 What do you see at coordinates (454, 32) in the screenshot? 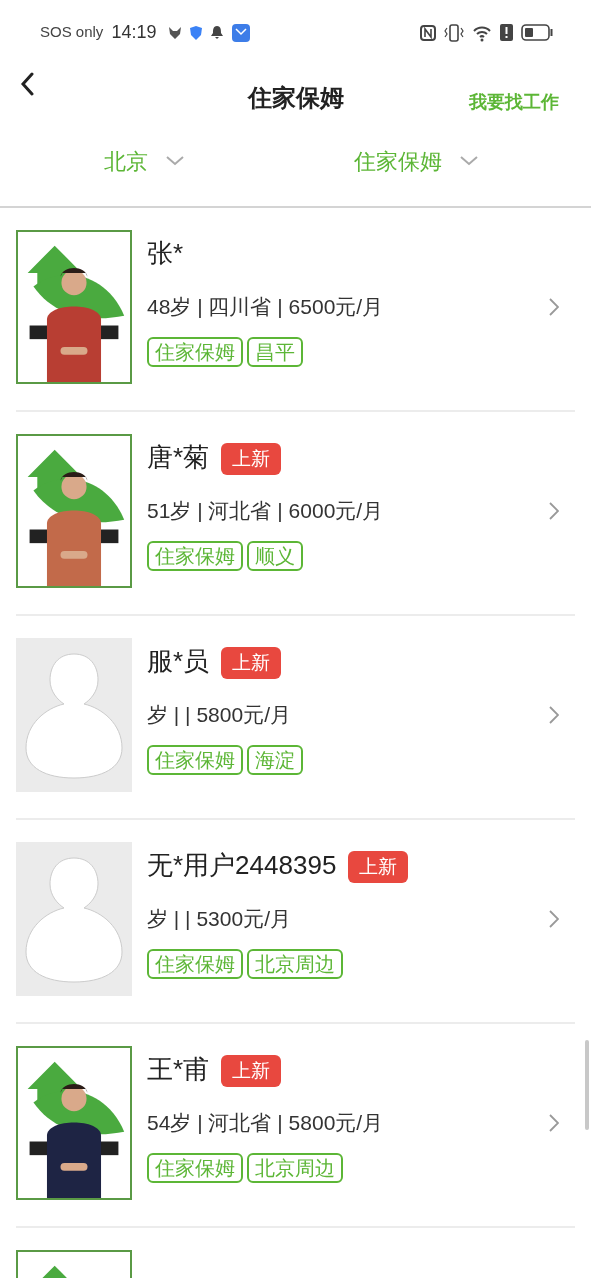
I see `vibrate-icon` at bounding box center [454, 32].